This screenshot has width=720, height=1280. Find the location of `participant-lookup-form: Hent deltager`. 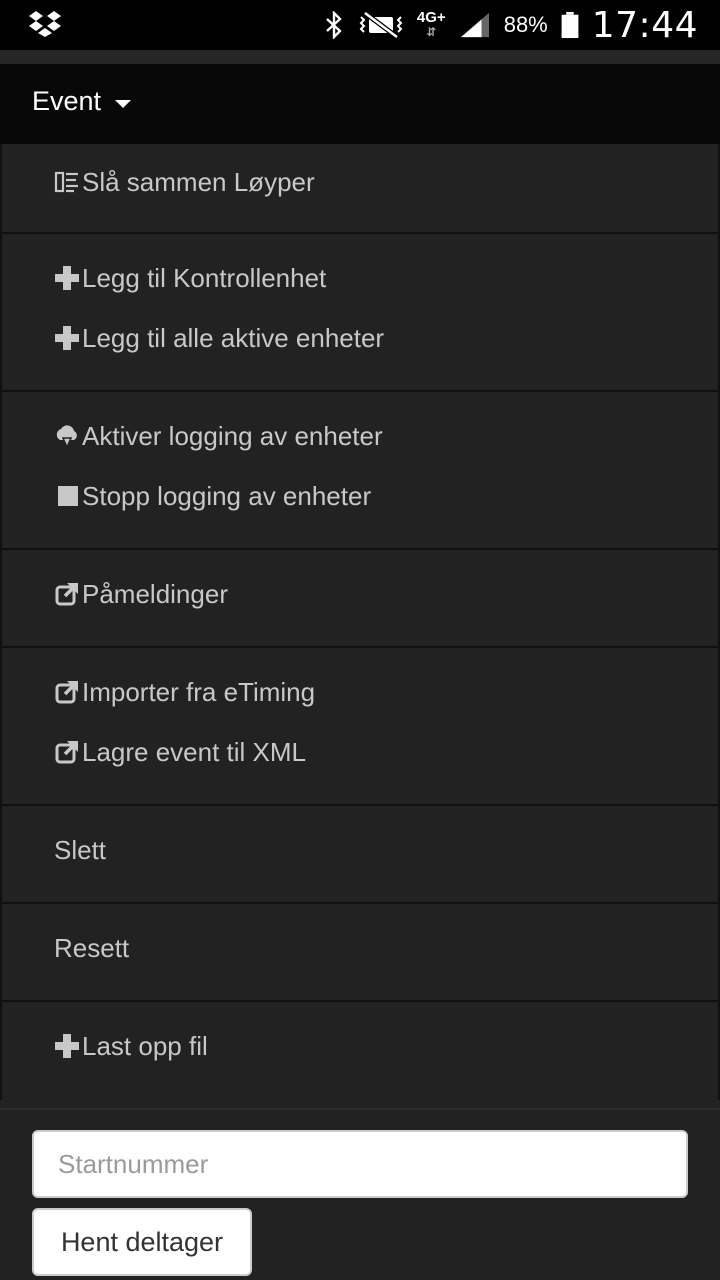

participant-lookup-form: Hent deltager is located at coordinates (360, 1194).